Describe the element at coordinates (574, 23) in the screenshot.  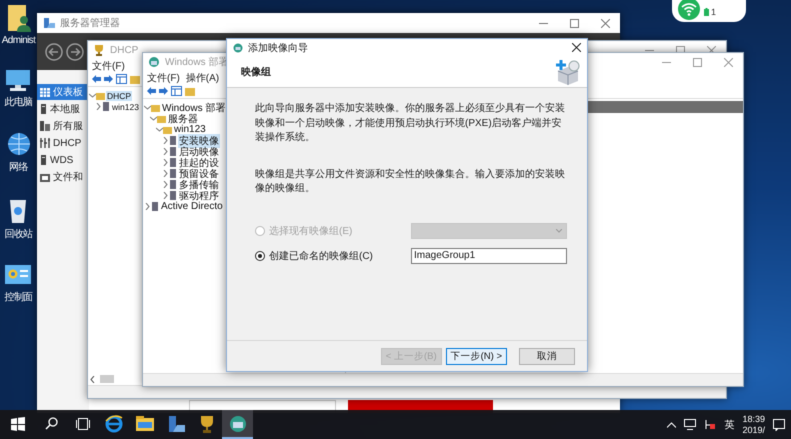
I see `maximize-icon` at that location.